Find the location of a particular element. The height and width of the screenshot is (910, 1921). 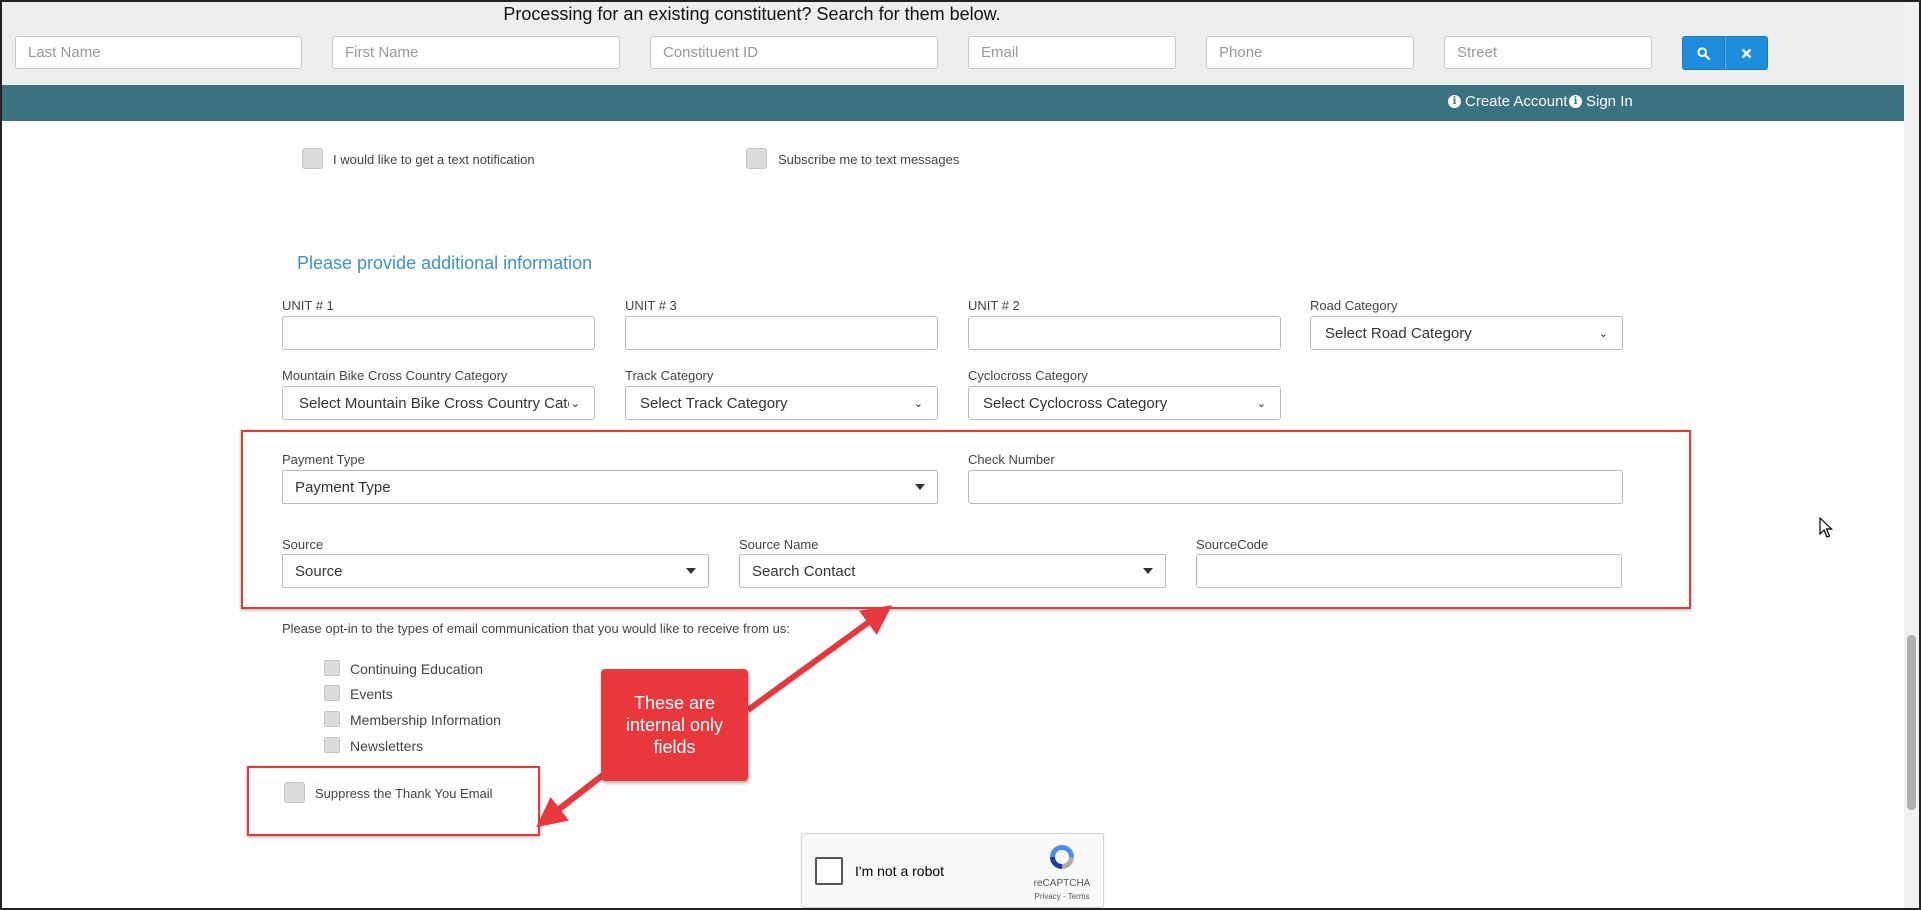

mouse-cursor-icon is located at coordinates (1826, 527).